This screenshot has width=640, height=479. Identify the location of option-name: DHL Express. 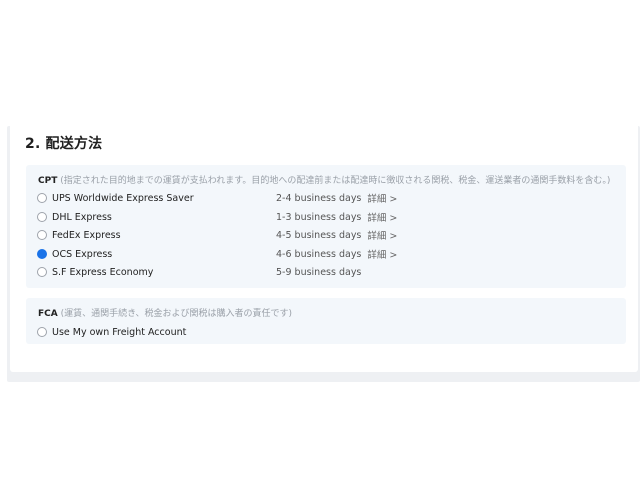
(82, 217).